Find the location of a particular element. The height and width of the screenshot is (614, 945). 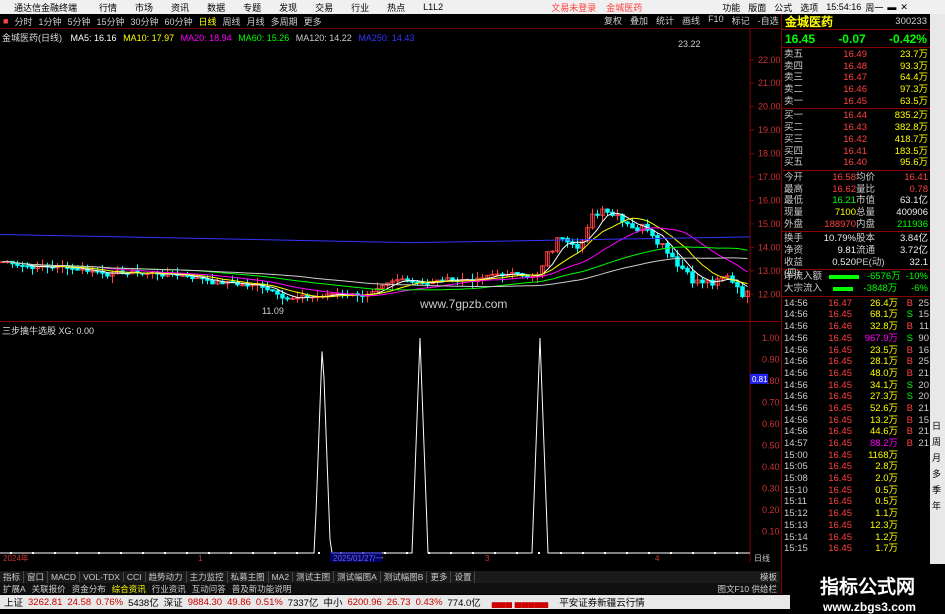

side-period-1: 周 is located at coordinates (936, 441).